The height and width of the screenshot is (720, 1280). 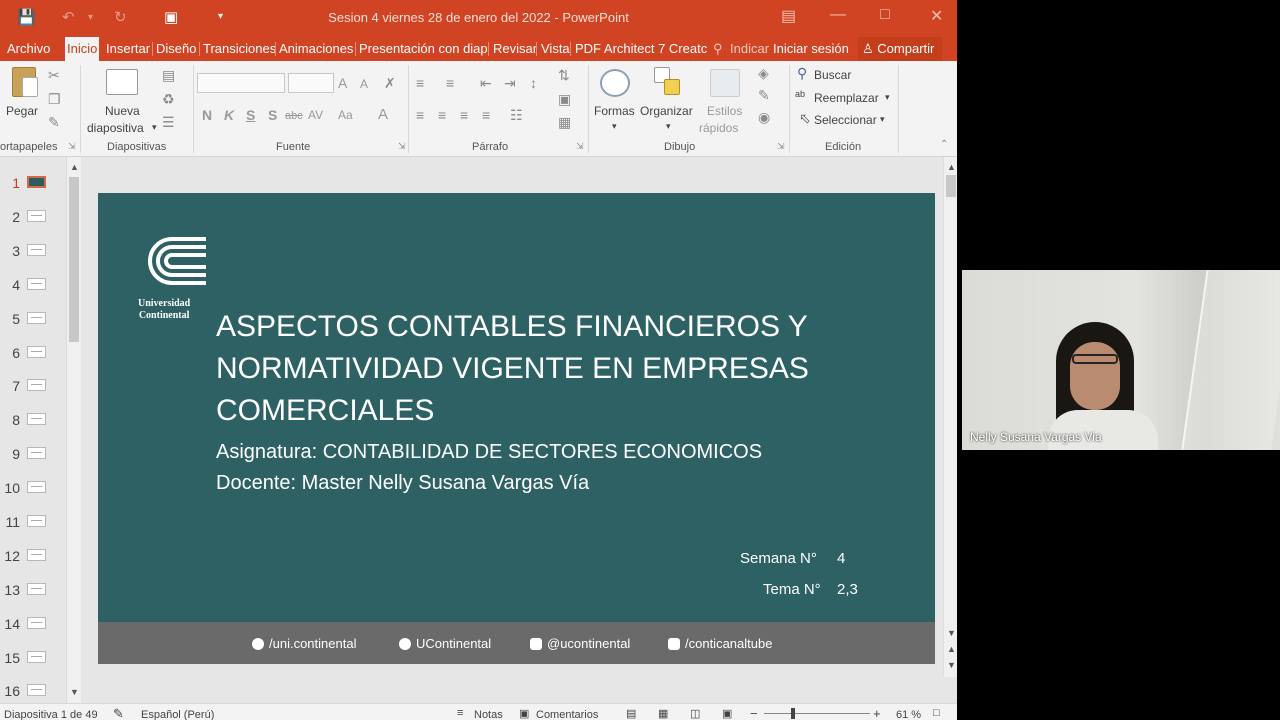 I want to click on normal-view-icon: ▤, so click(x=631, y=713).